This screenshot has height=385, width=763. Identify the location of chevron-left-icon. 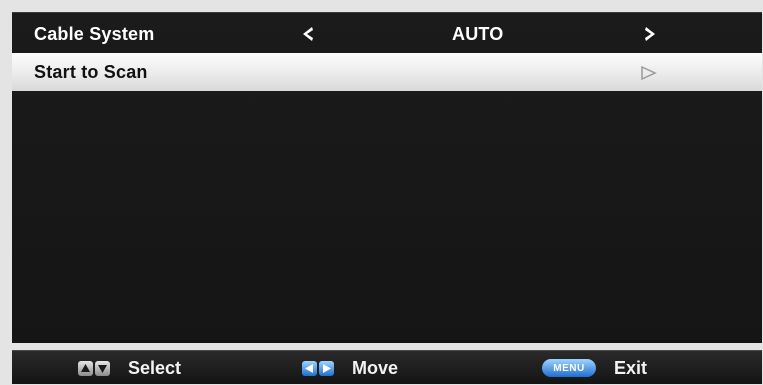
(308, 34).